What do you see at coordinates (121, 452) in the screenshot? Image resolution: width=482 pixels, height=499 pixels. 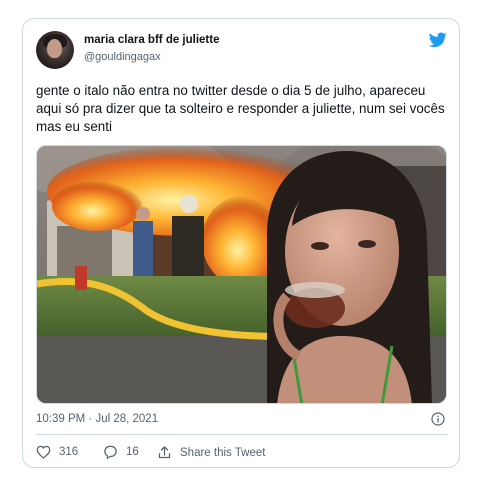 I see `reply-button: 16` at bounding box center [121, 452].